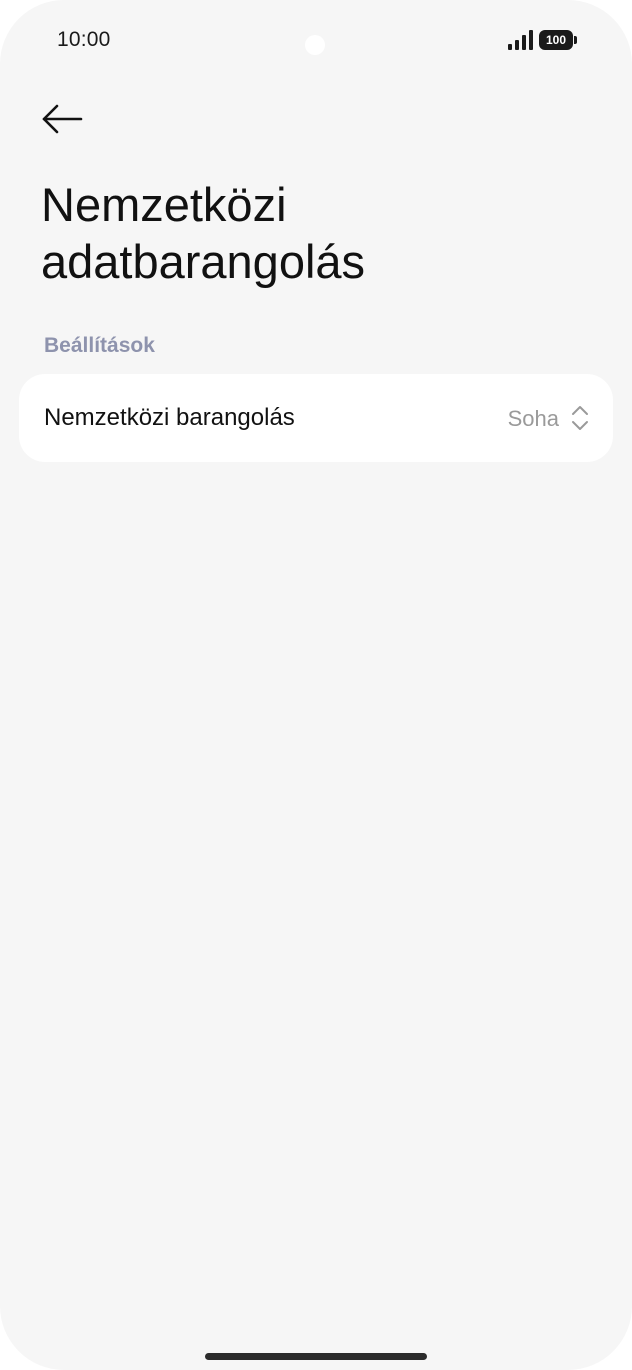 Image resolution: width=632 pixels, height=1370 pixels. I want to click on arrow-left-icon, so click(62, 119).